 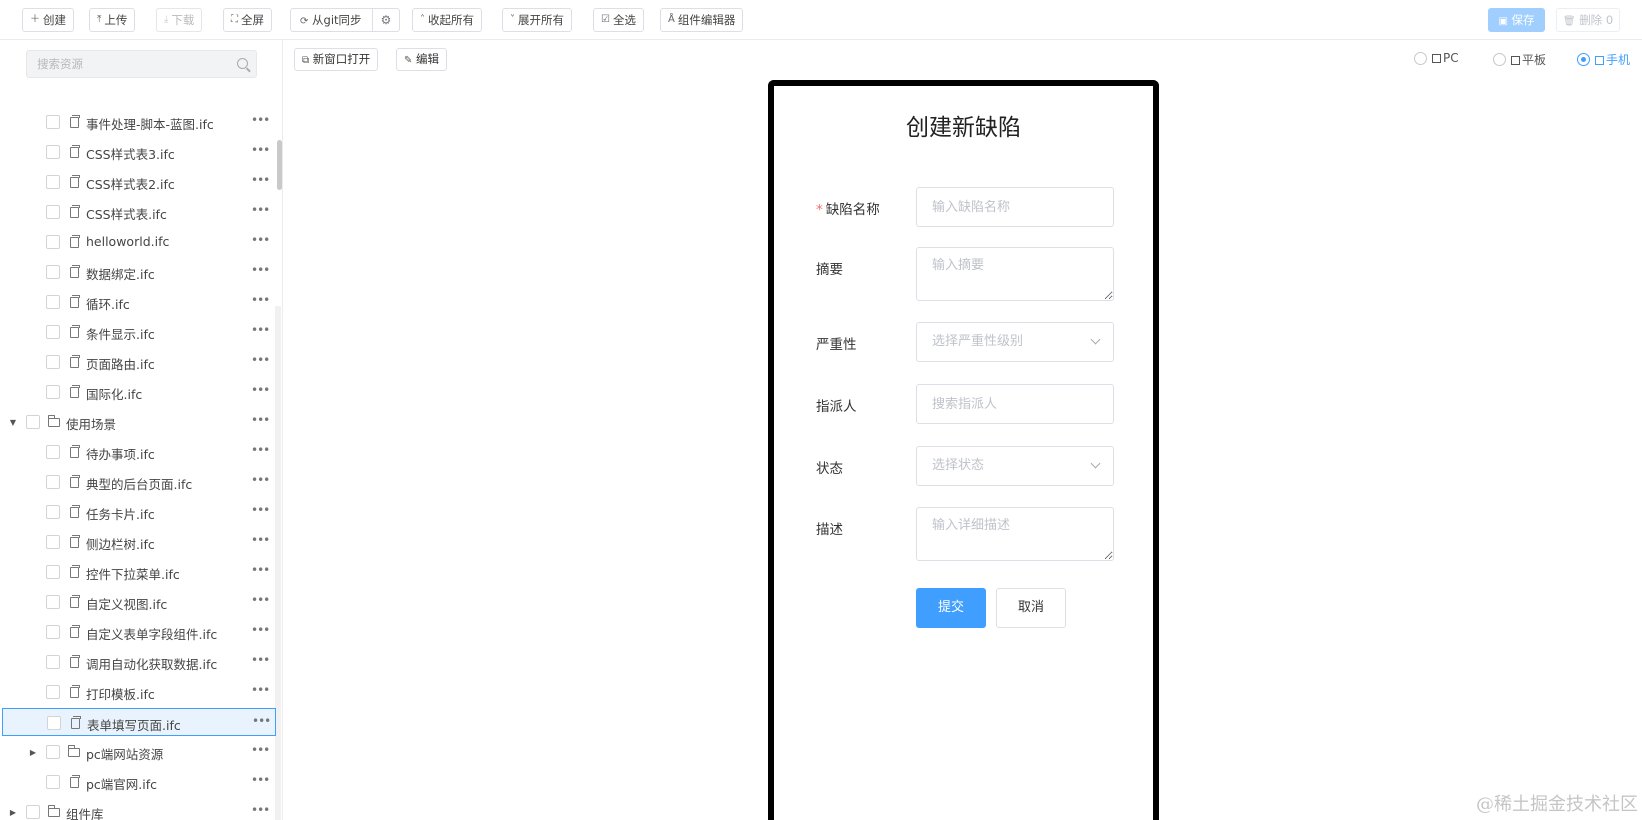 What do you see at coordinates (139, 122) in the screenshot?
I see `tree-file-row: 事件处理-脚本-蓝图.ifc •••` at bounding box center [139, 122].